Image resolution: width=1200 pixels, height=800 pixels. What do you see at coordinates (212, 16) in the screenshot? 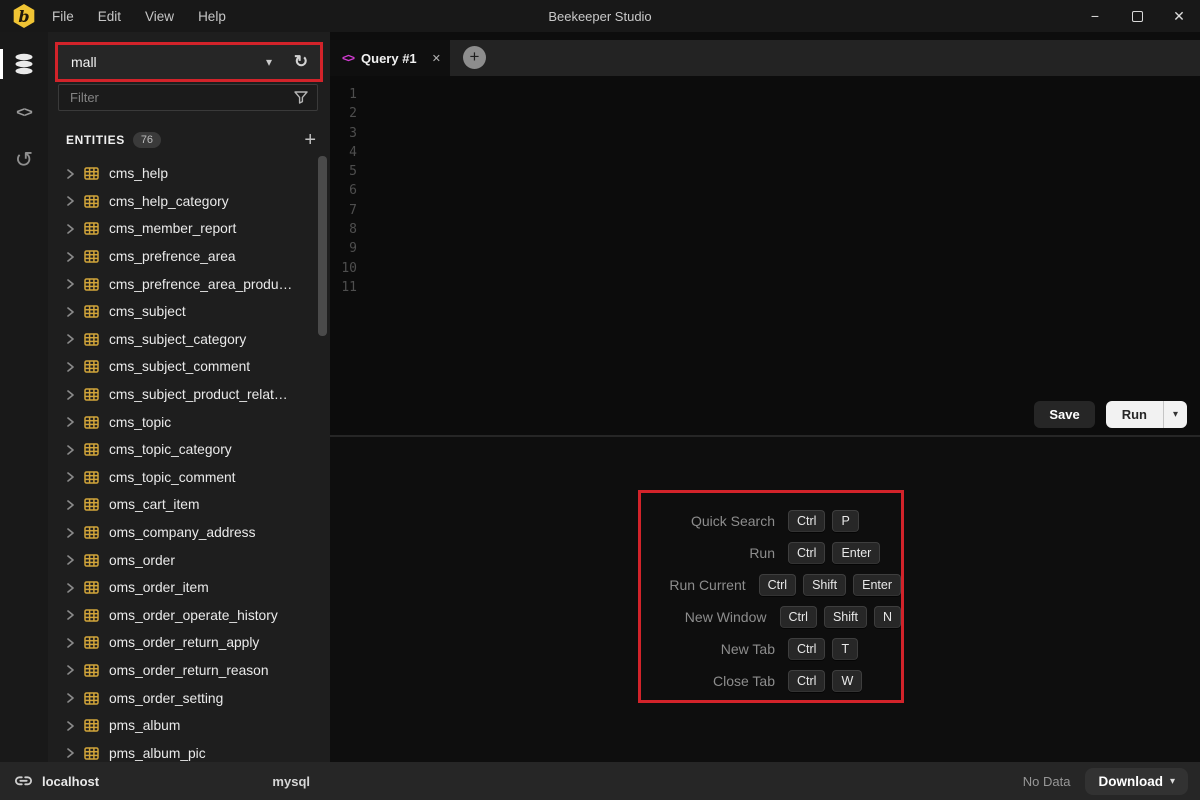
I see `menu-help: Help` at bounding box center [212, 16].